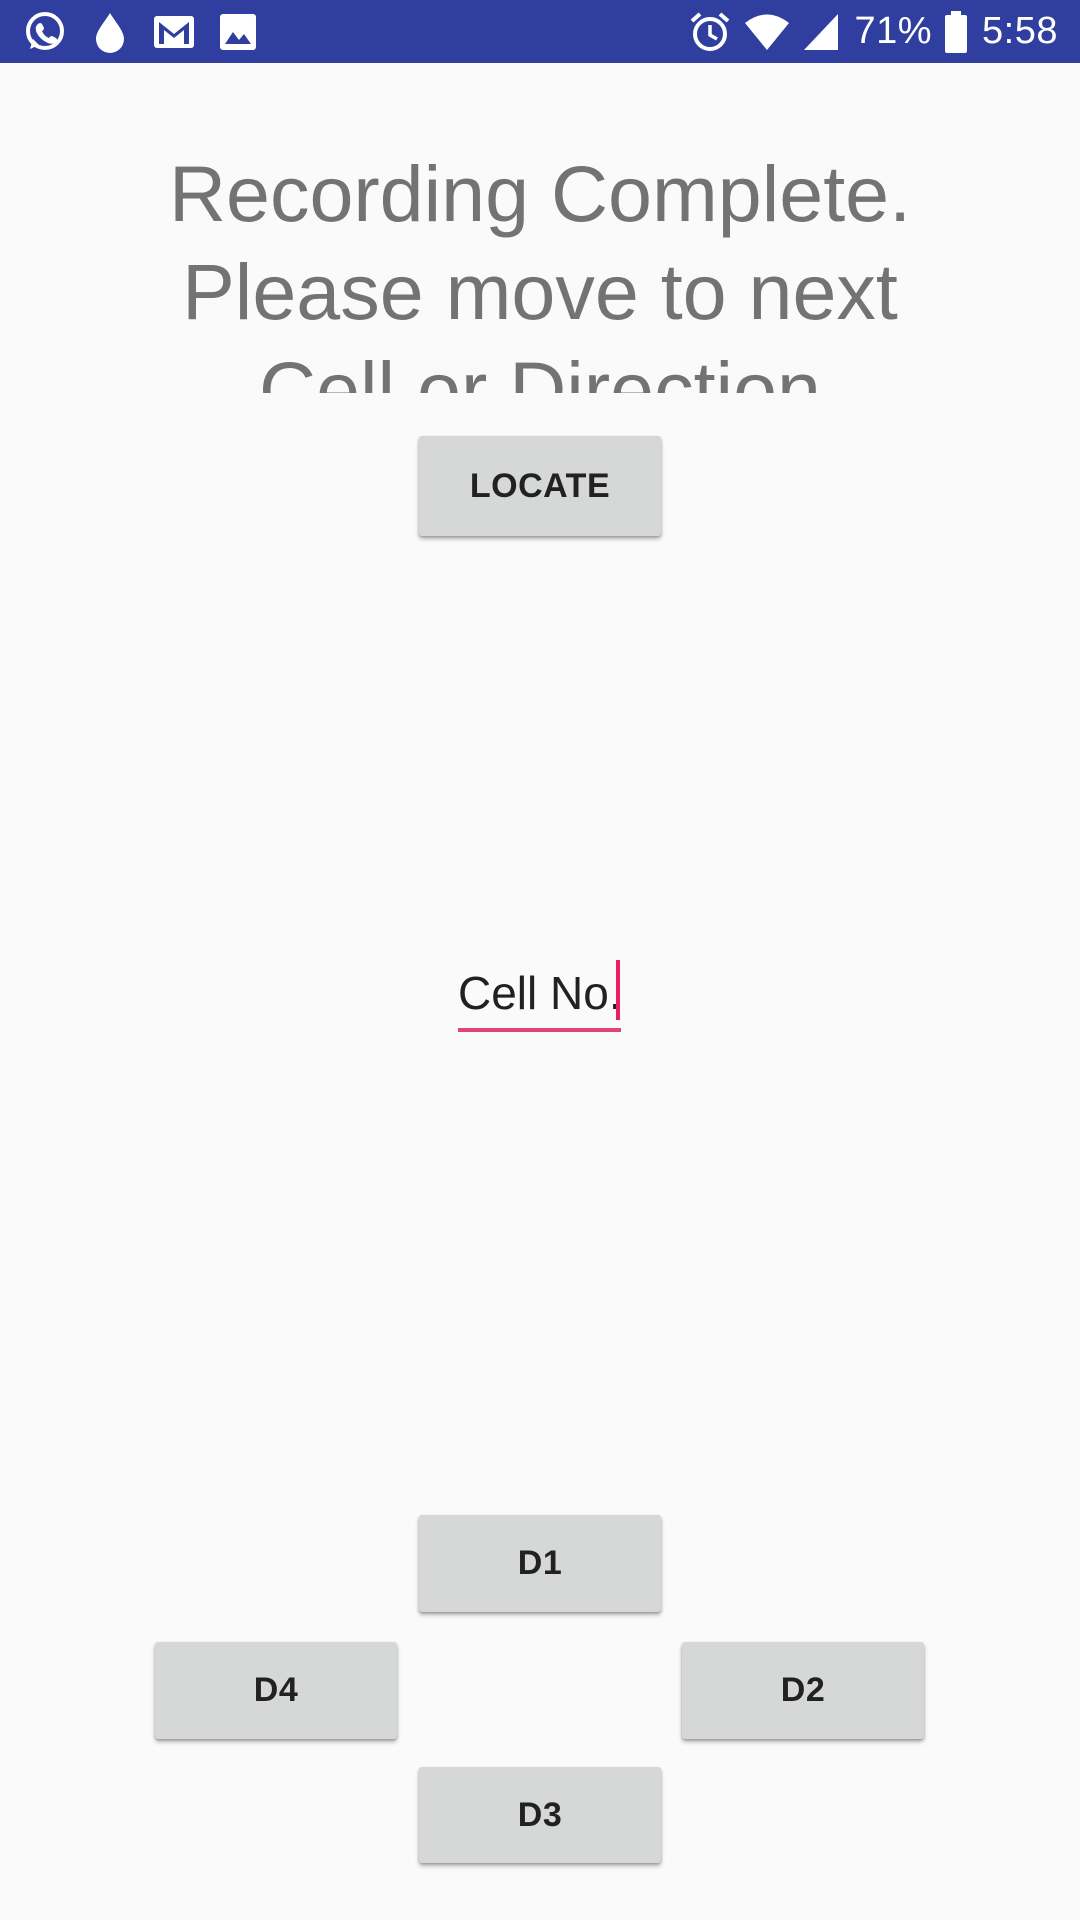 The width and height of the screenshot is (1080, 1920). I want to click on direction-d2-button: D2, so click(803, 1690).